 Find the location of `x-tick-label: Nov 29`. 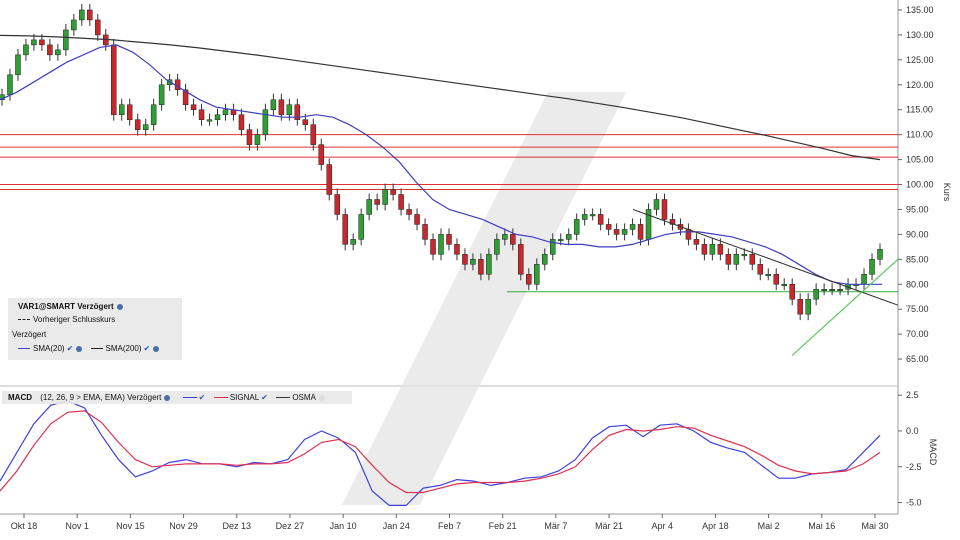

x-tick-label: Nov 29 is located at coordinates (183, 526).